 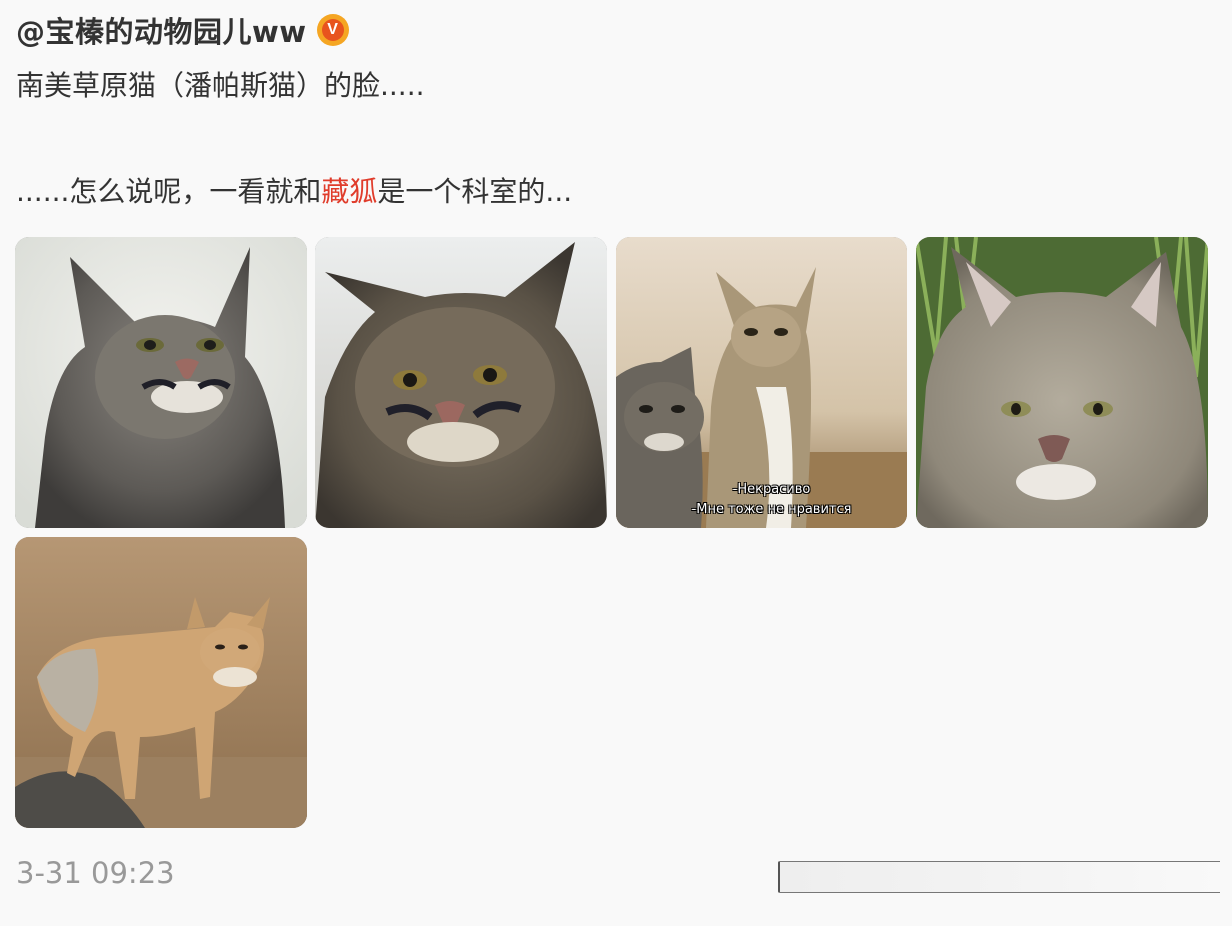 What do you see at coordinates (161, 30) in the screenshot?
I see `author-name: @宝榛的动物园儿ww` at bounding box center [161, 30].